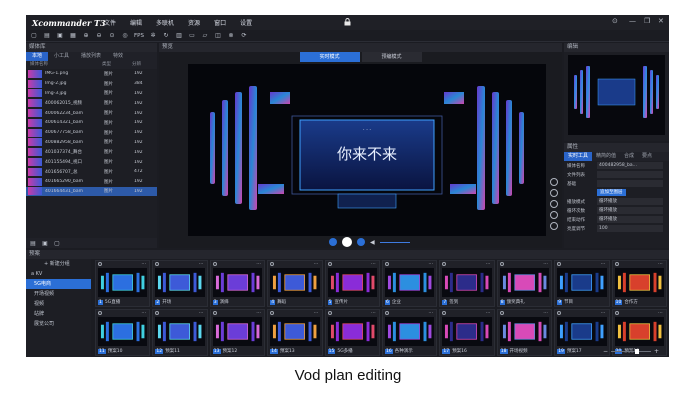 This screenshot has width=696, height=401. Describe the element at coordinates (630, 351) in the screenshot. I see `zoom-slider` at that location.